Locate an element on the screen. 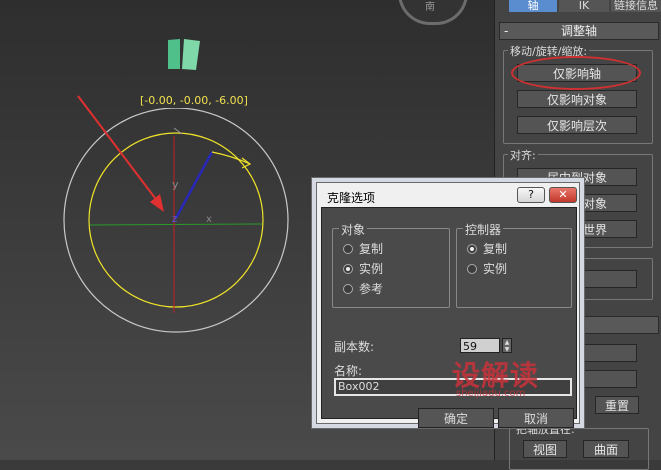 The width and height of the screenshot is (661, 470). watermark-url: sheijiadu.com is located at coordinates (491, 393).